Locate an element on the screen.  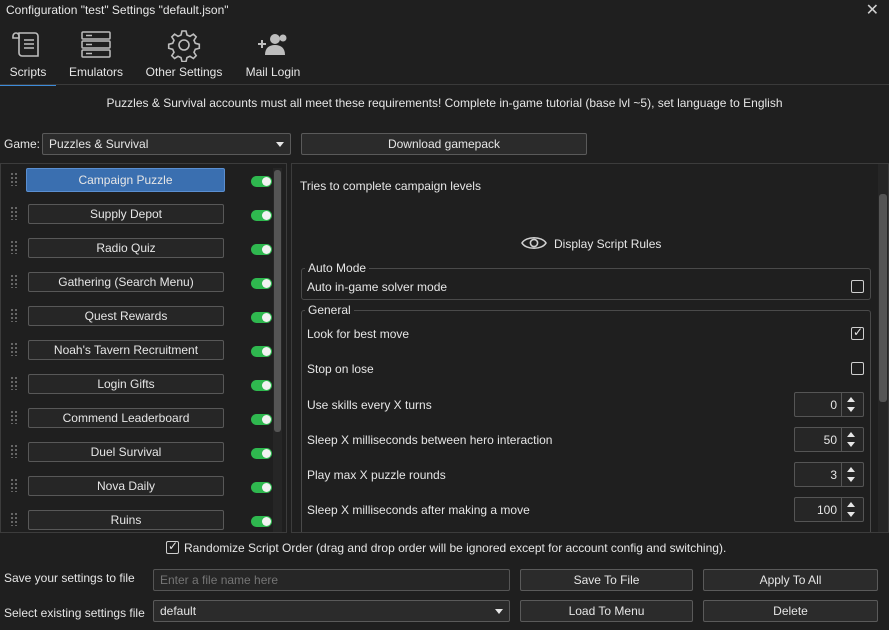
file-name-input is located at coordinates (331, 580).